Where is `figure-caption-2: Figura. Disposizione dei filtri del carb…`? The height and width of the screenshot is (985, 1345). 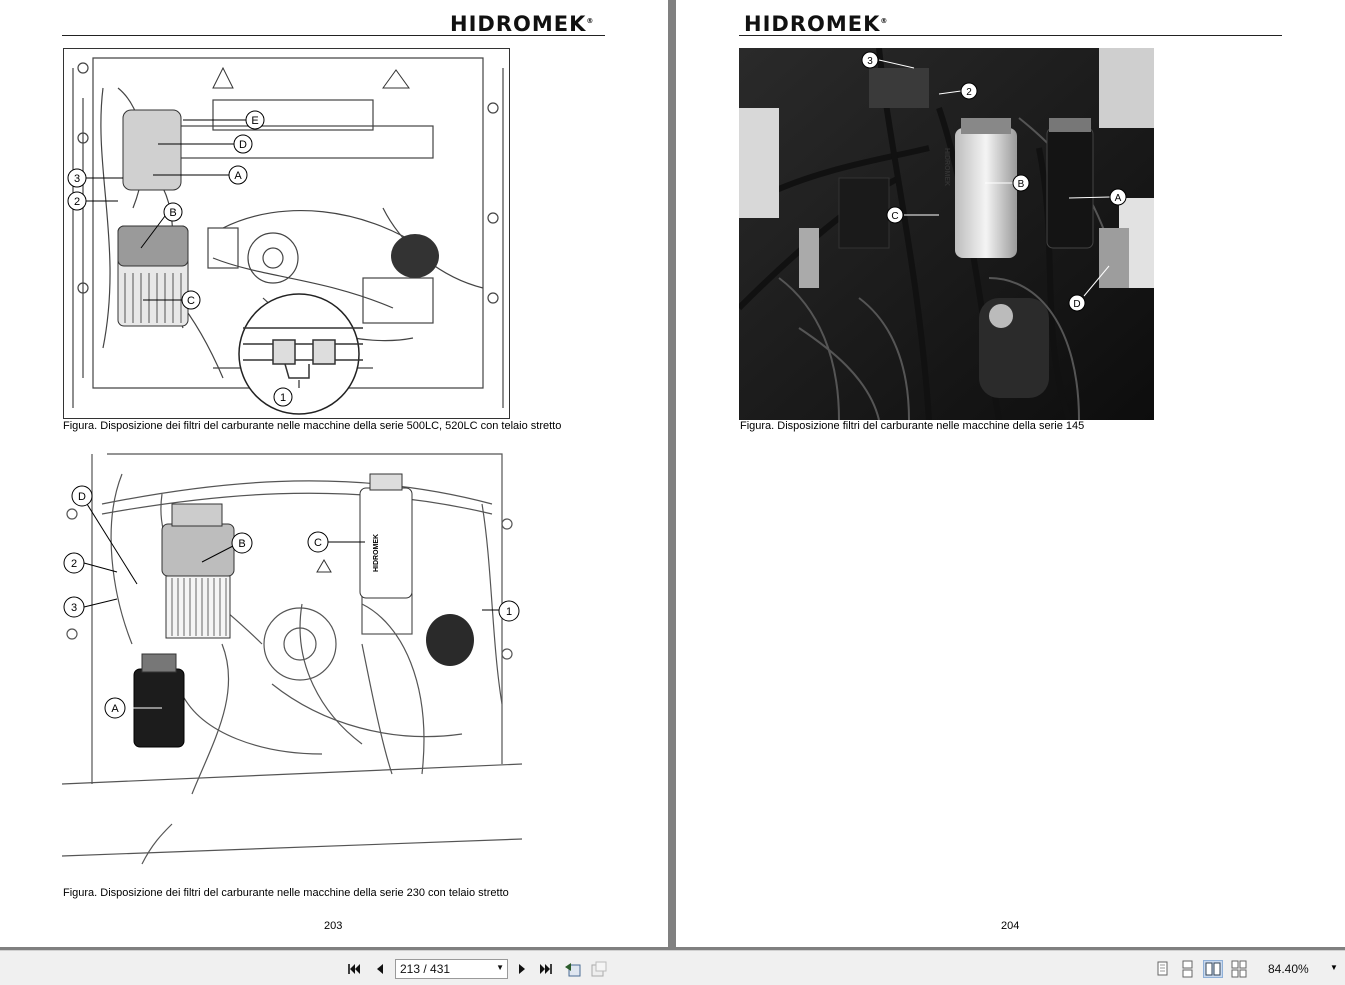
figure-caption-2: Figura. Disposizione dei filtri del carb… is located at coordinates (286, 893).